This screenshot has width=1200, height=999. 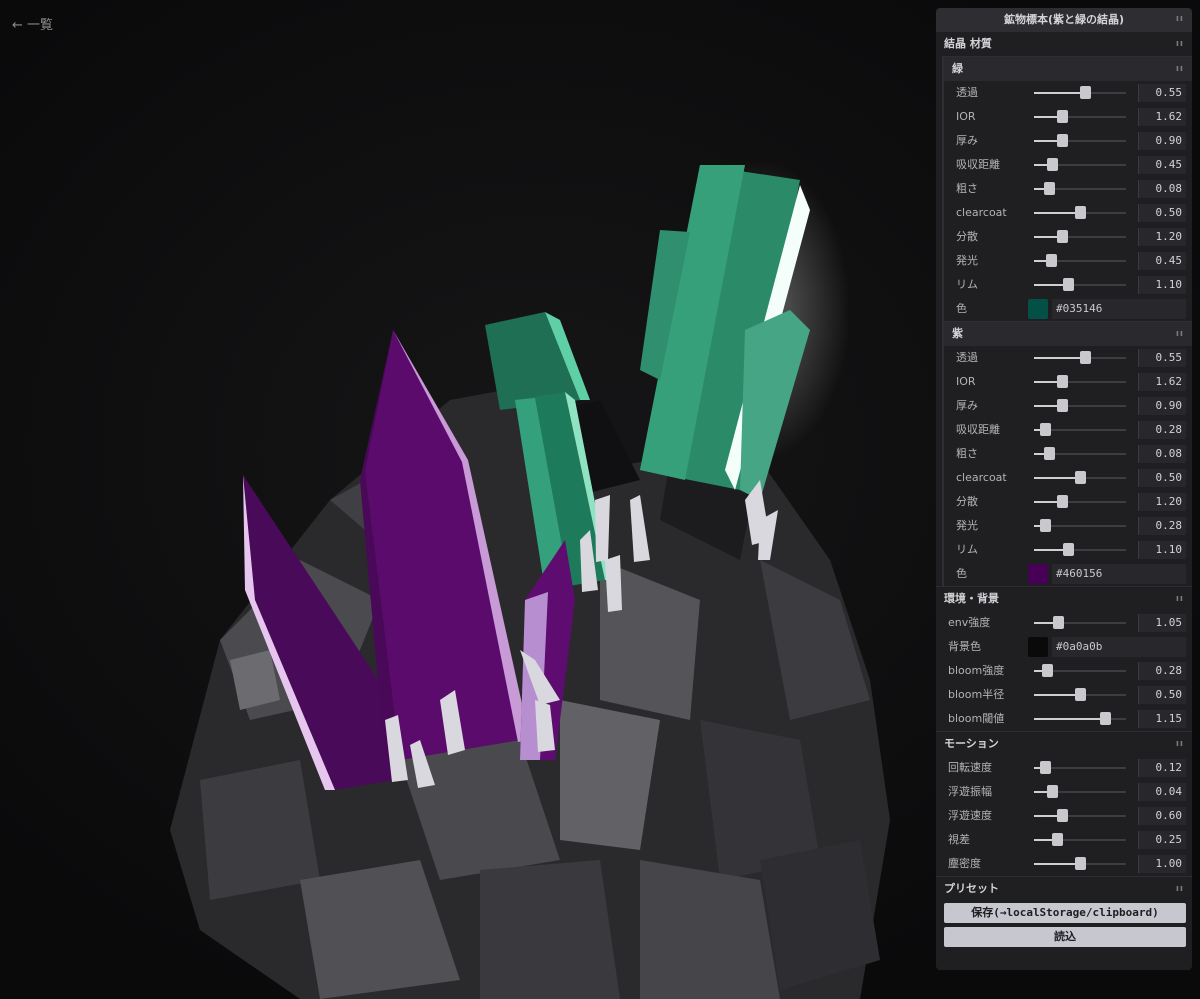 What do you see at coordinates (1162, 864) in the screenshot?
I see `number-input: 1.00` at bounding box center [1162, 864].